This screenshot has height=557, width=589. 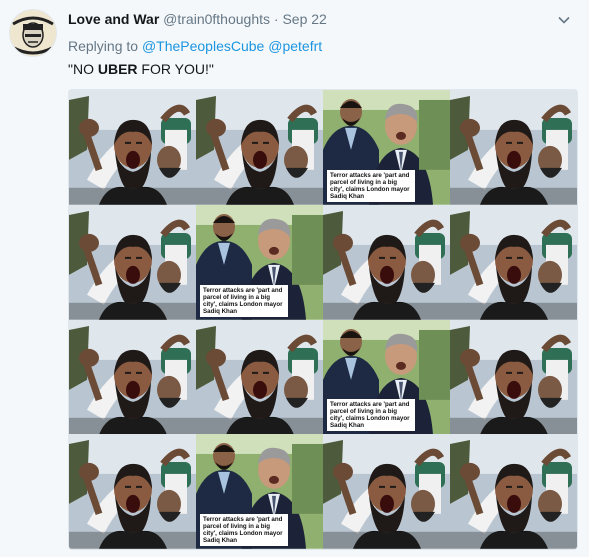 I want to click on replying-to-label: Replying to, so click(x=103, y=46).